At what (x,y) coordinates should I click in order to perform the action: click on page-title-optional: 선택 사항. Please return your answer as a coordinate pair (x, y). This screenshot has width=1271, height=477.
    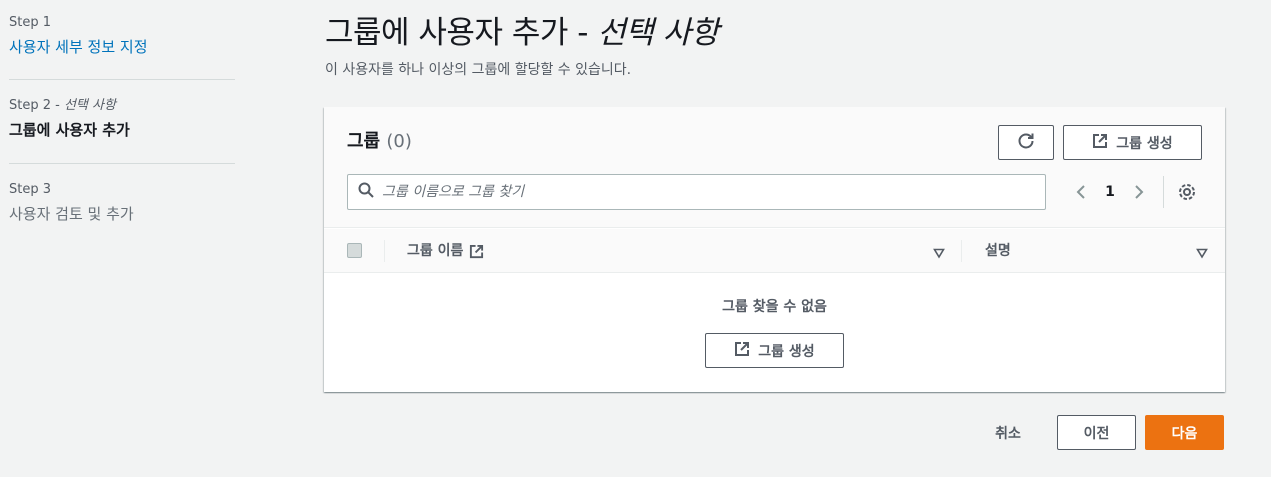
    Looking at the image, I should click on (658, 33).